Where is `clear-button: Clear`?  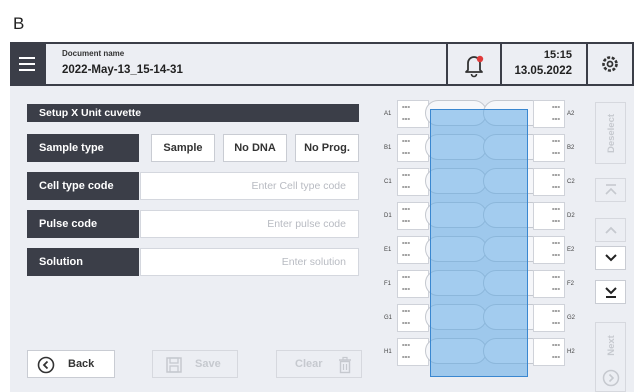
clear-button: Clear is located at coordinates (319, 364).